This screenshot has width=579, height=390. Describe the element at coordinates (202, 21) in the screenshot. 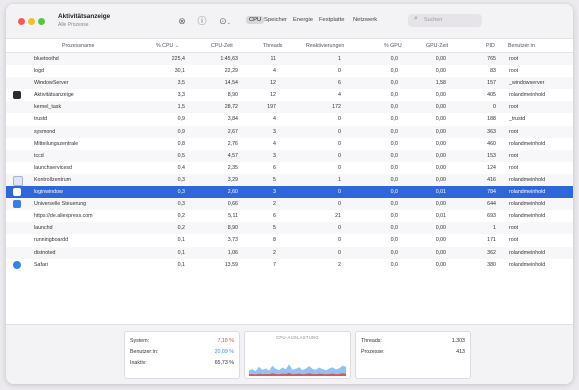

I see `info-icon: ⓘ` at that location.